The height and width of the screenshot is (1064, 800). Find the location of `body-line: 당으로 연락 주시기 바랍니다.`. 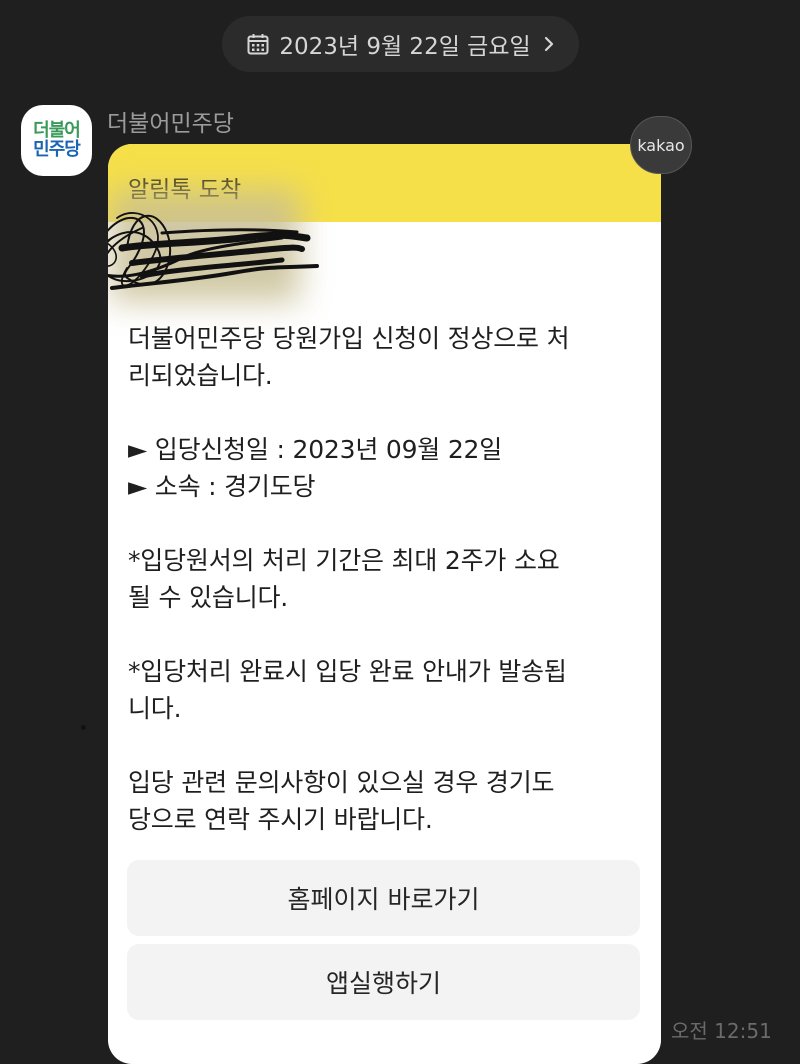

body-line: 당으로 연락 주시기 바랍니다. is located at coordinates (280, 819).